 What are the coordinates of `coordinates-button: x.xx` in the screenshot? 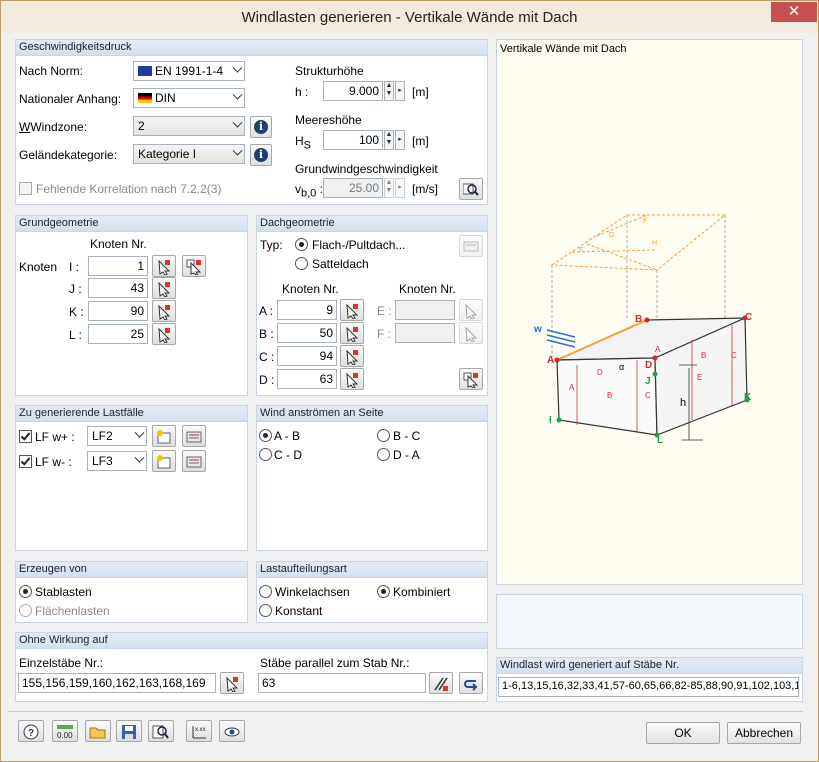 It's located at (199, 731).